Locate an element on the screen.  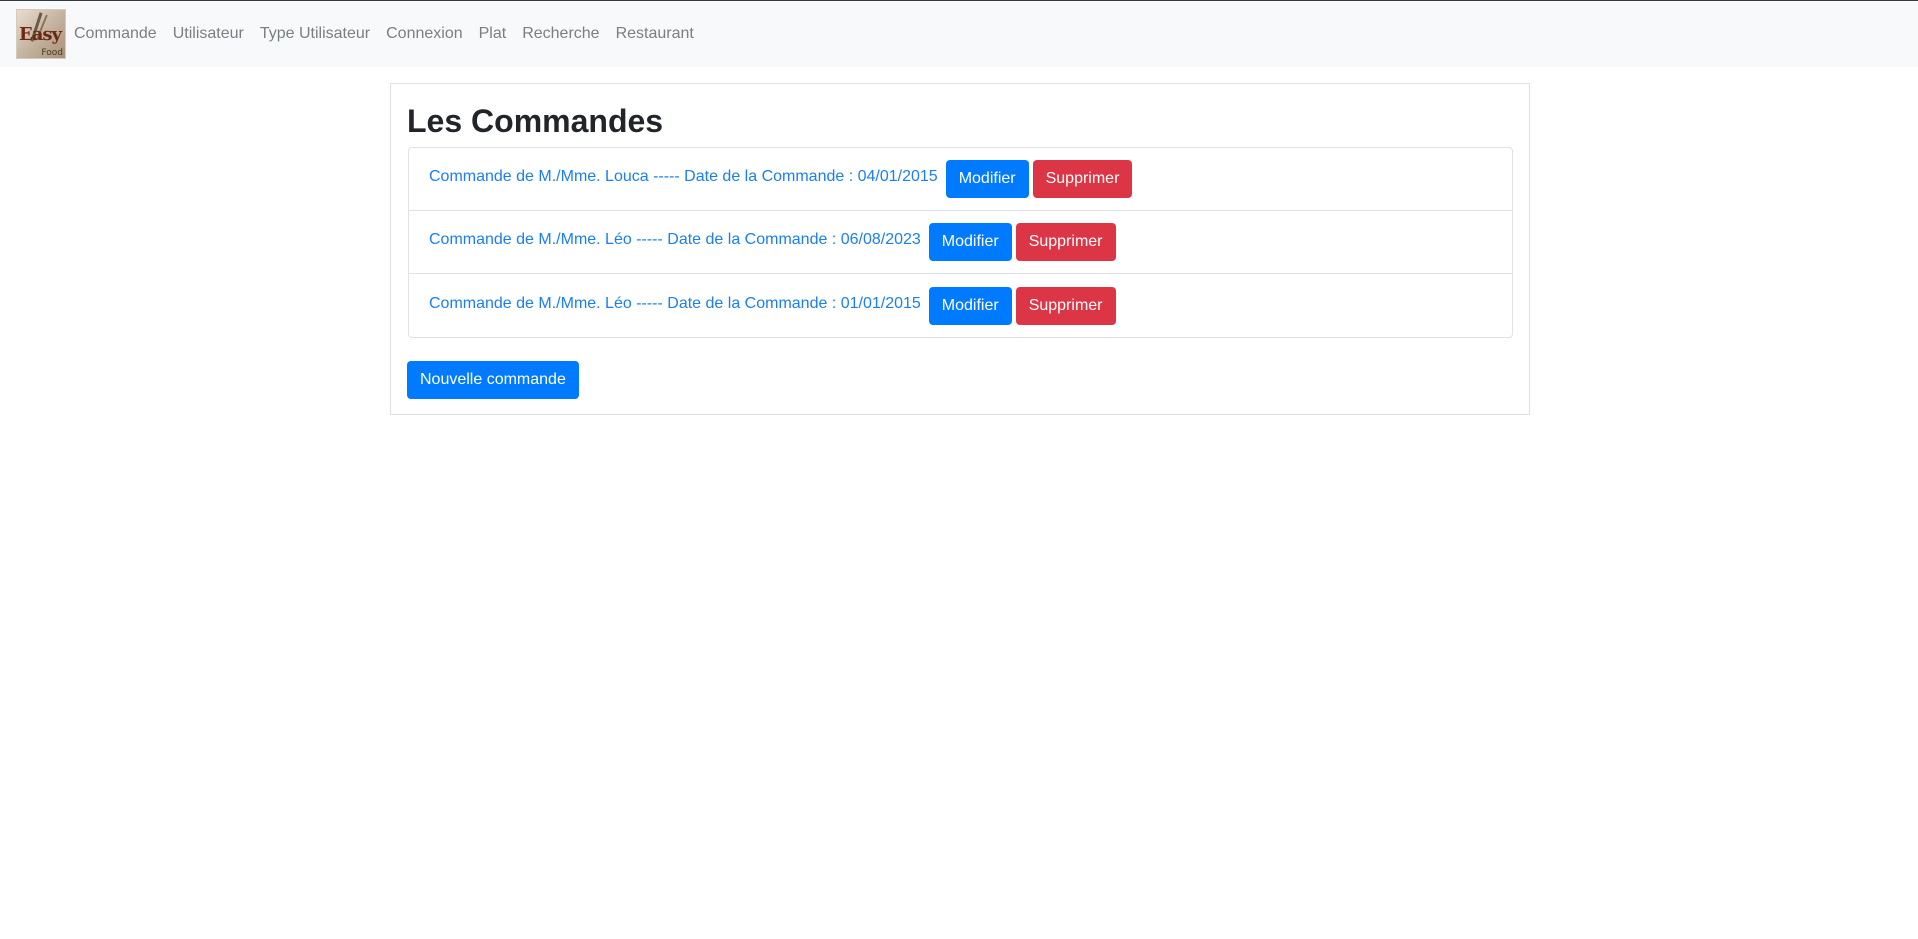
easy-food-logo: Easy Food is located at coordinates (41, 34).